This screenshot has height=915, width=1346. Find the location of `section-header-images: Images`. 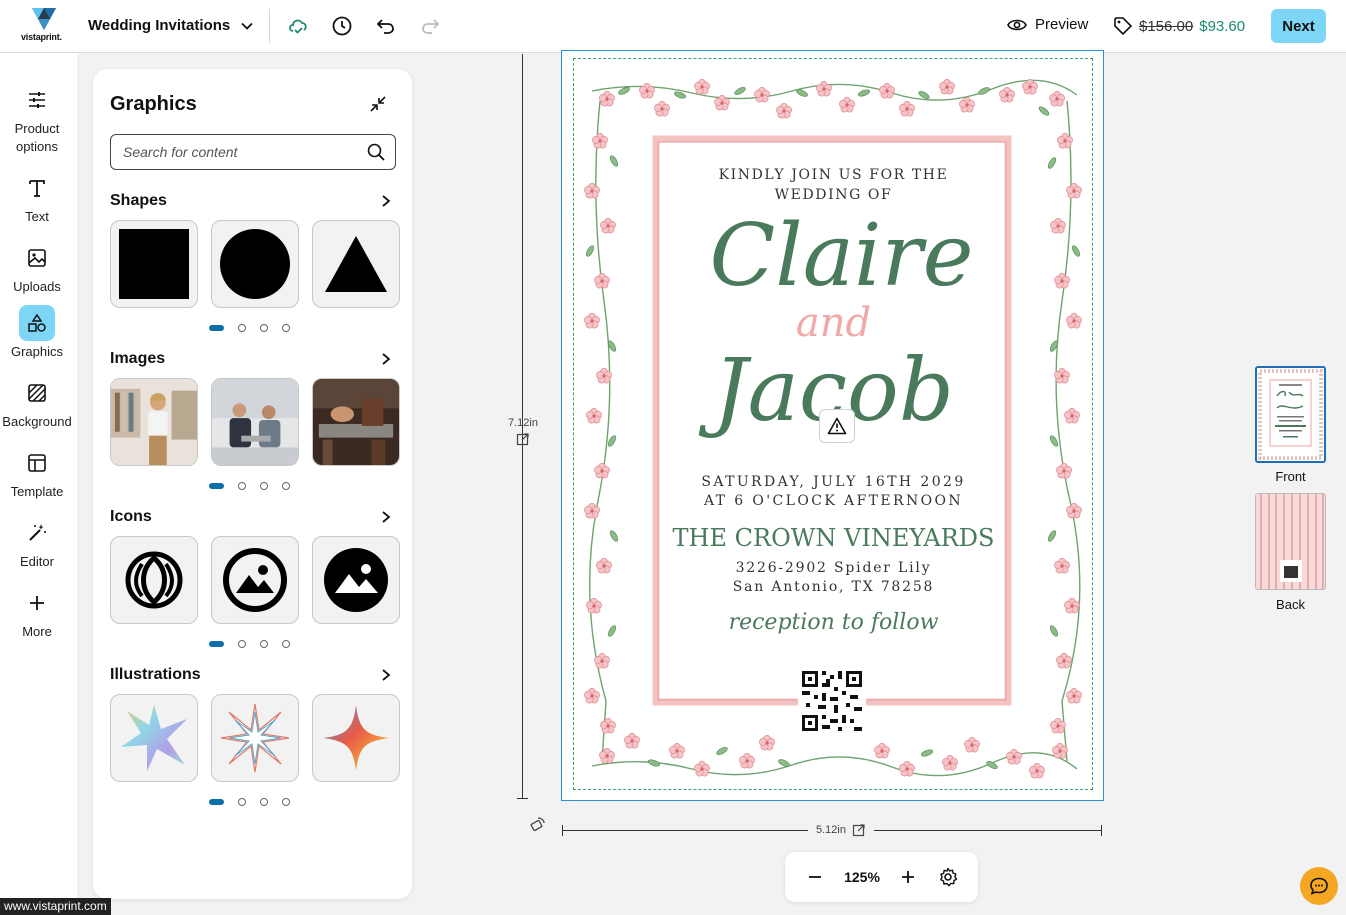

section-header-images: Images is located at coordinates (253, 359).